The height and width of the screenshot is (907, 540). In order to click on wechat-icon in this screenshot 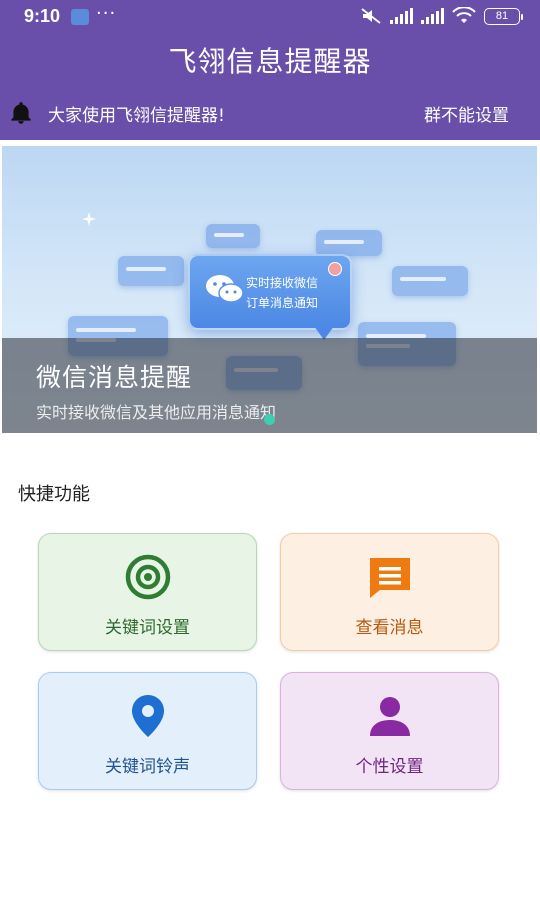, I will do `click(225, 289)`.